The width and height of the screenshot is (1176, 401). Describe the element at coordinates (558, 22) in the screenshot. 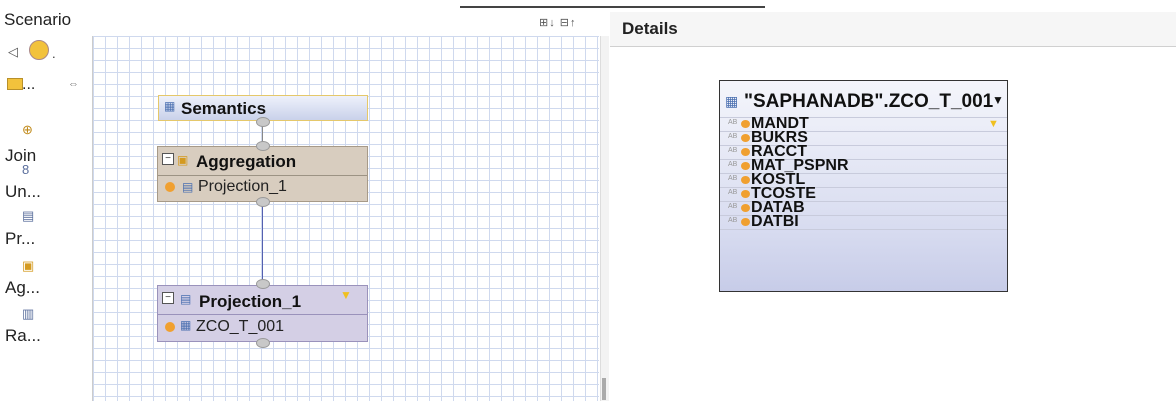

I see `expand-collapse-icons: ⊞↓ ⊟↑` at that location.